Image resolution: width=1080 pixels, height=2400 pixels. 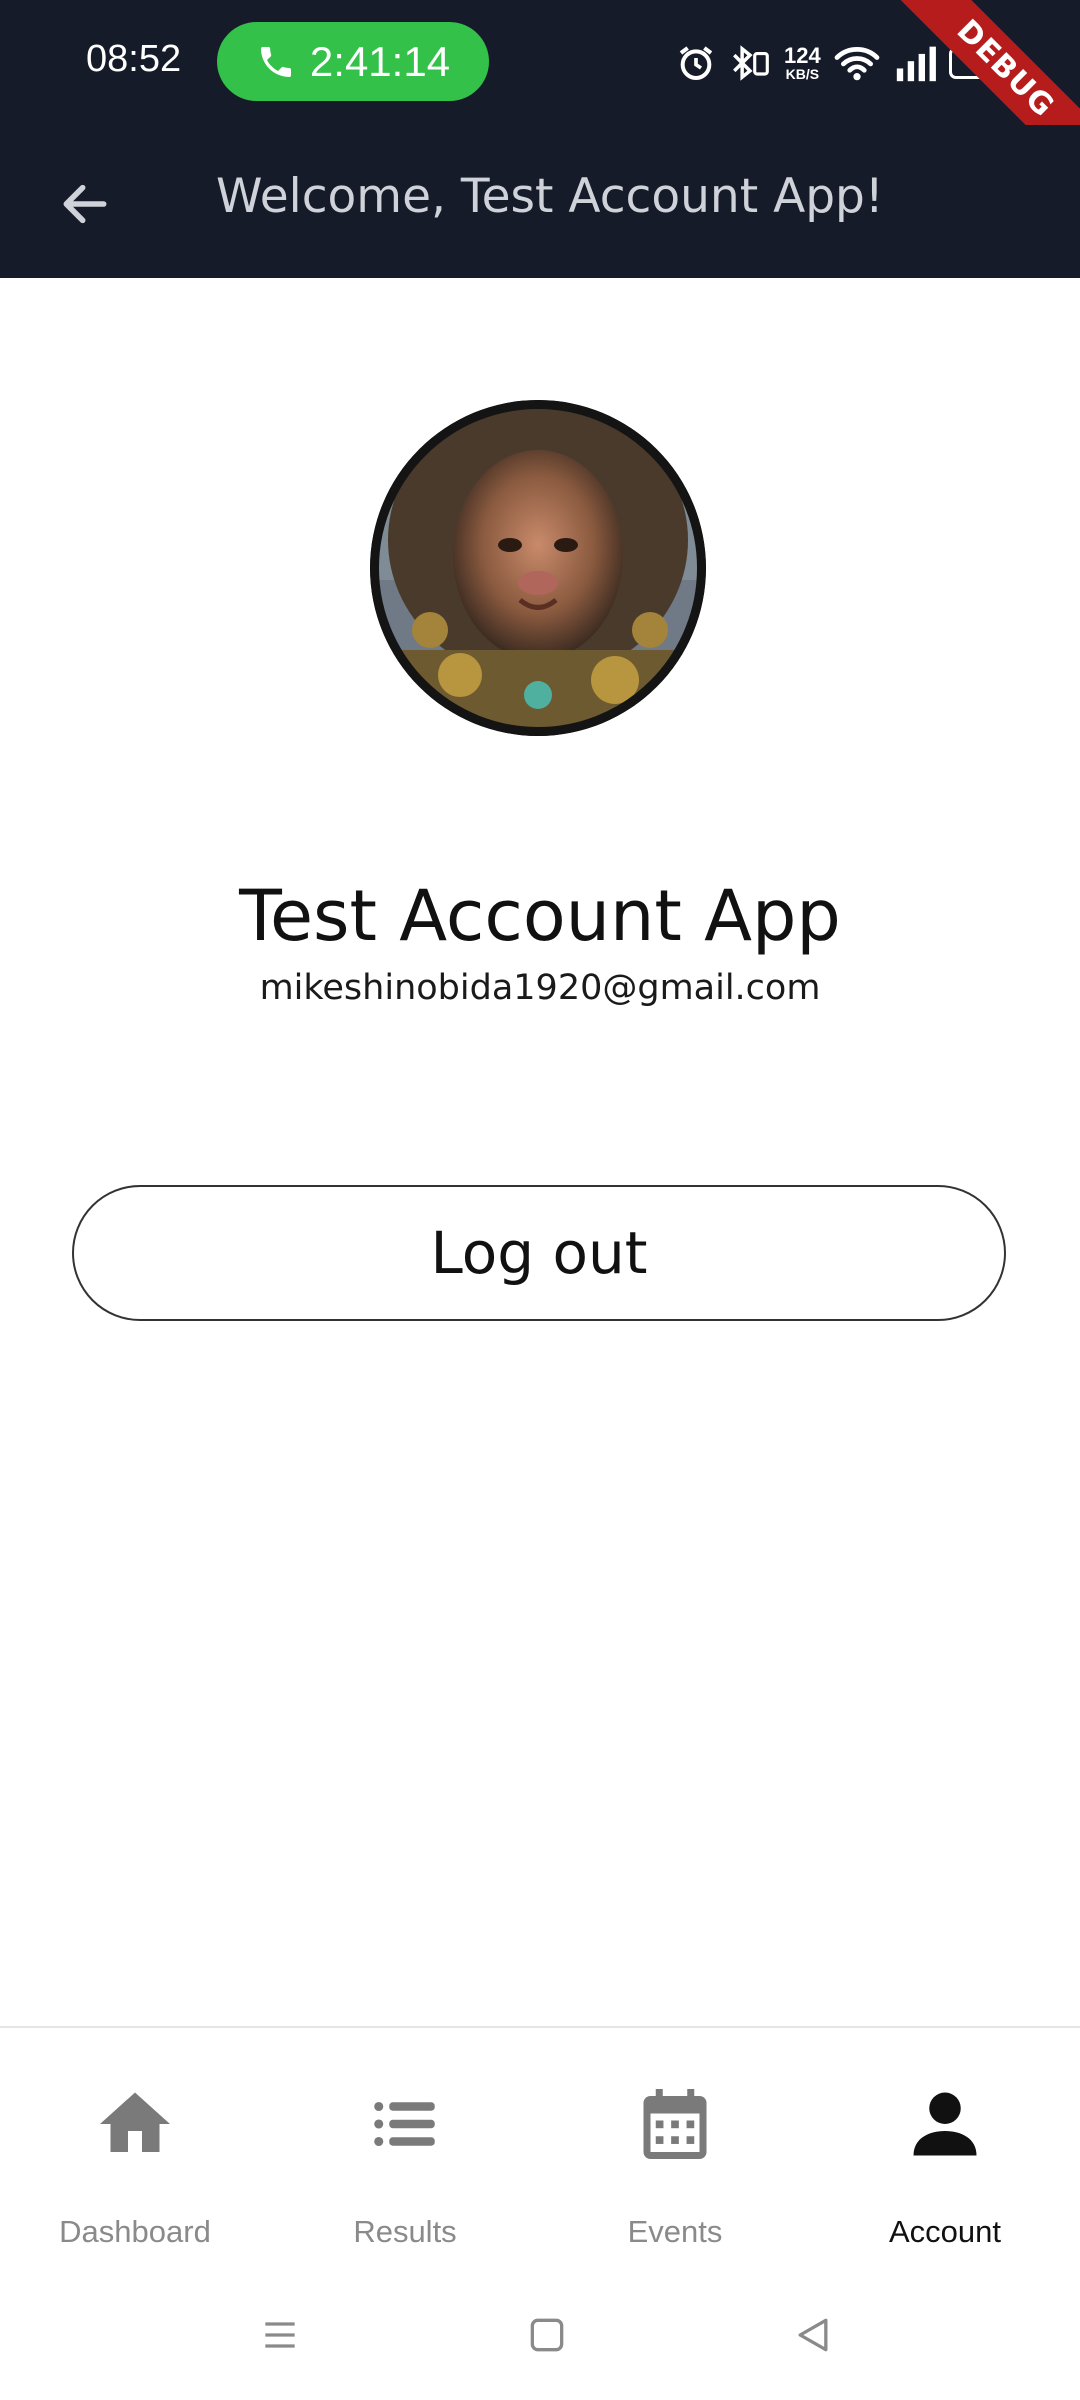 I want to click on profile-email: mikeshinobida1920@gmail.com, so click(x=540, y=988).